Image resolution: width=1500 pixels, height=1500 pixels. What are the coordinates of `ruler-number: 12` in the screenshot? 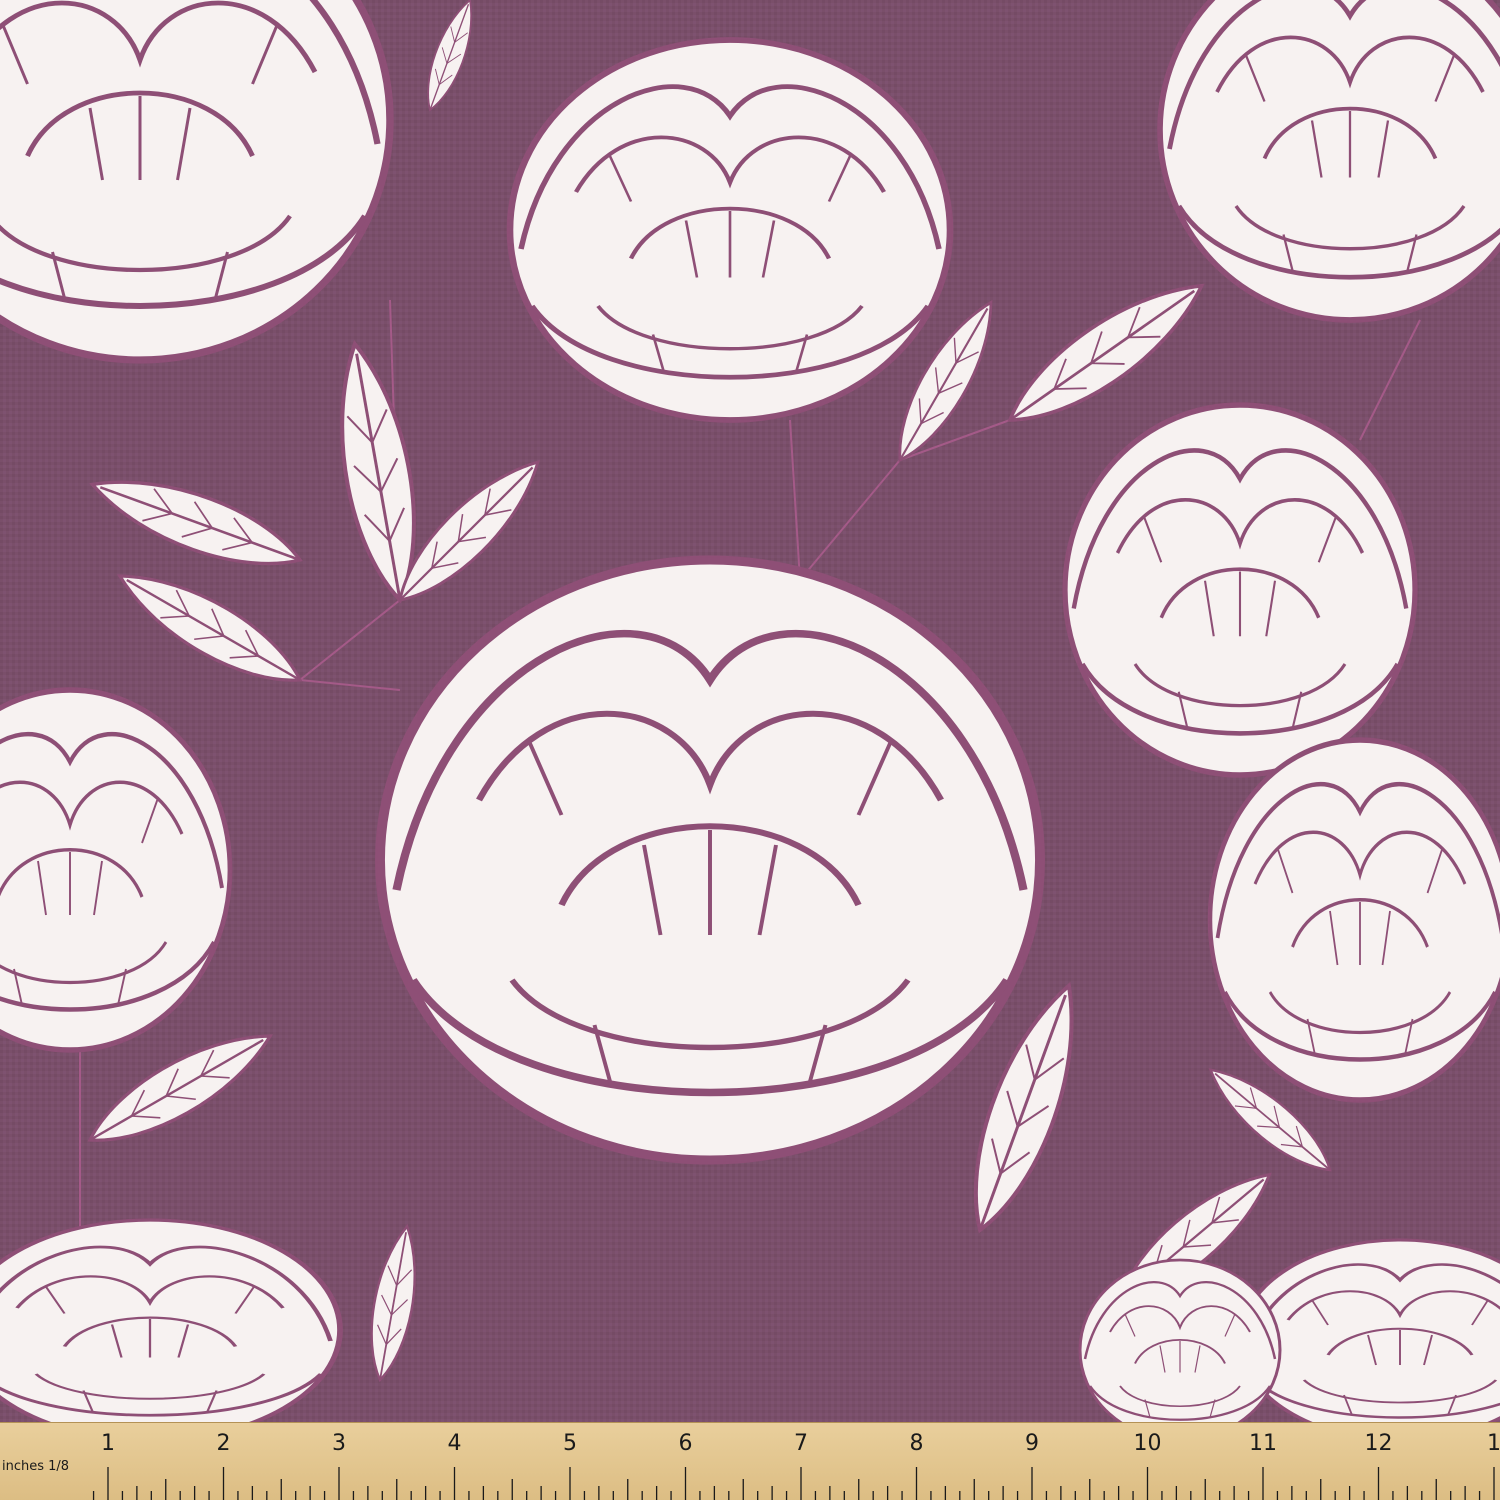 It's located at (1378, 1443).